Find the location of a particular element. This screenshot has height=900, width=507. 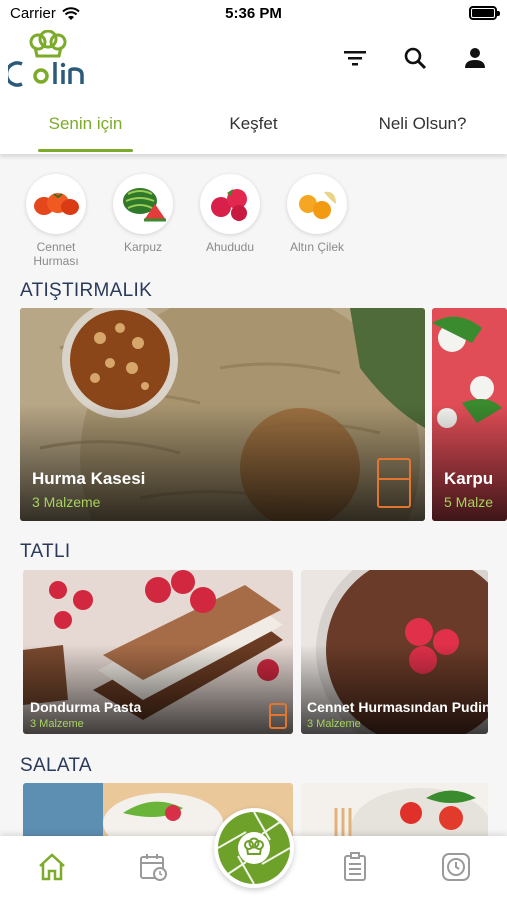

ingredient-label: Ahududu is located at coordinates (230, 247).